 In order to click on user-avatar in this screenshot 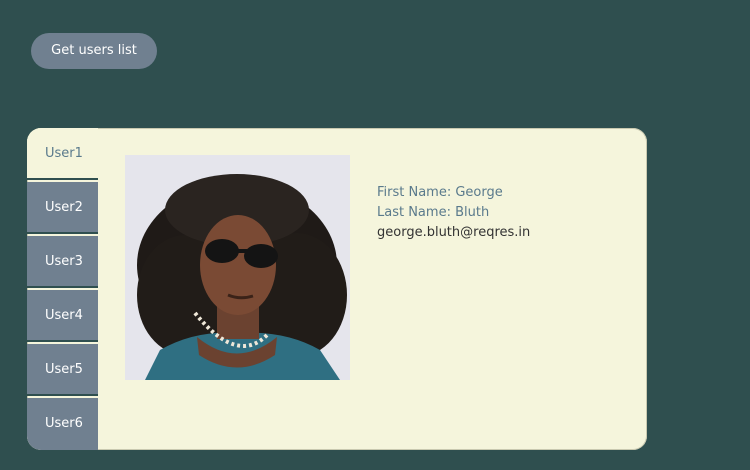, I will do `click(237, 267)`.